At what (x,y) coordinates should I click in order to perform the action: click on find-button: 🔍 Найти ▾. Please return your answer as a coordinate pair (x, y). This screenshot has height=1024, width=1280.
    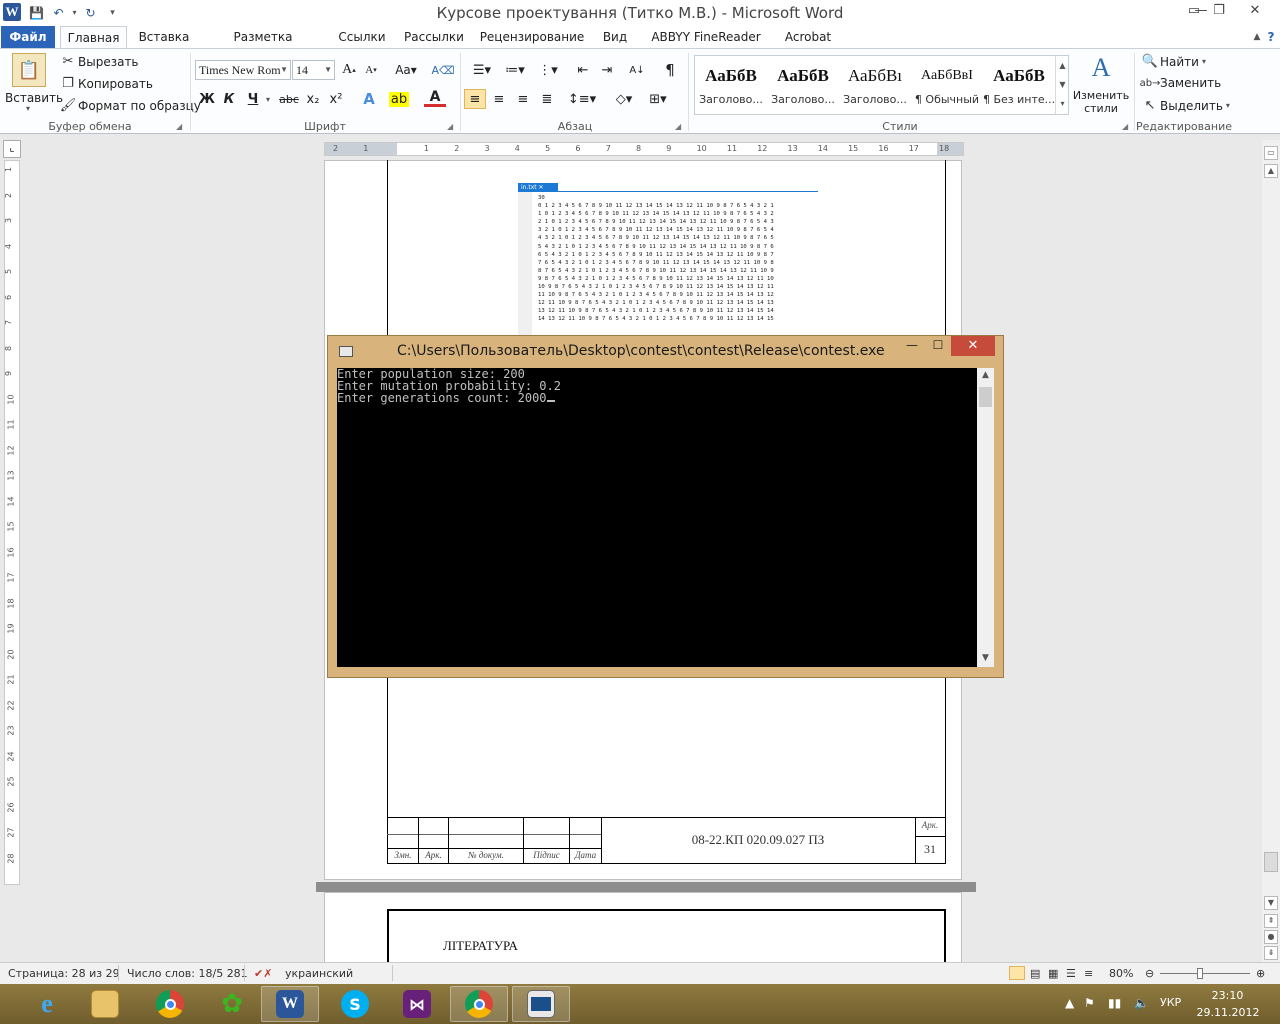
    Looking at the image, I should click on (1174, 61).